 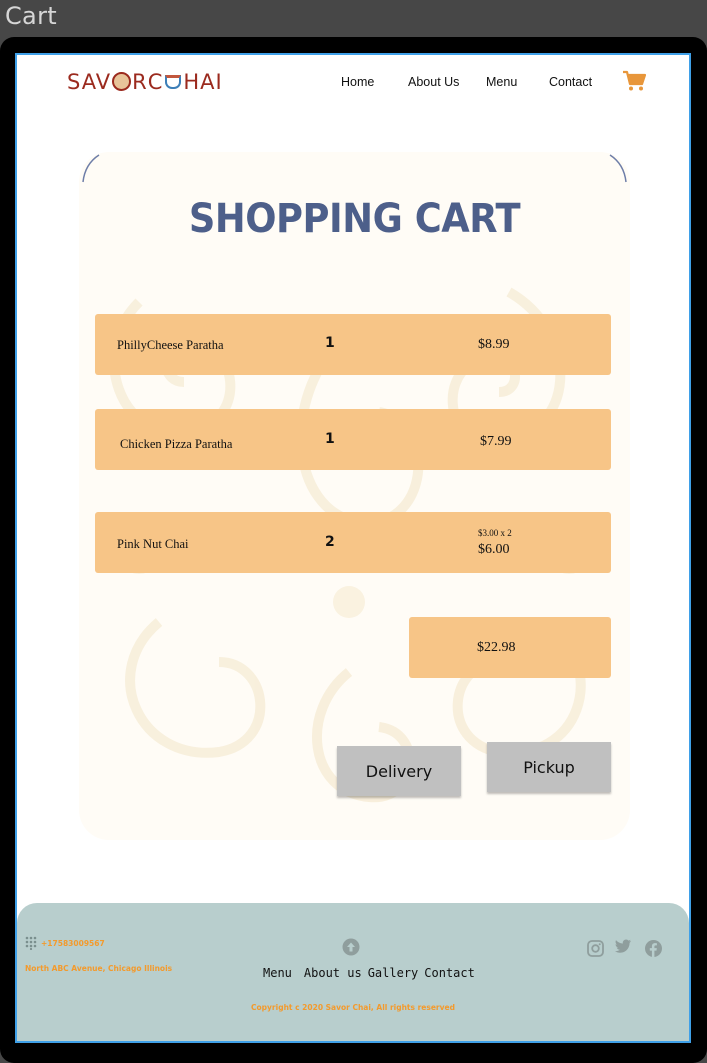 I want to click on item-quantity: 2, so click(x=330, y=542).